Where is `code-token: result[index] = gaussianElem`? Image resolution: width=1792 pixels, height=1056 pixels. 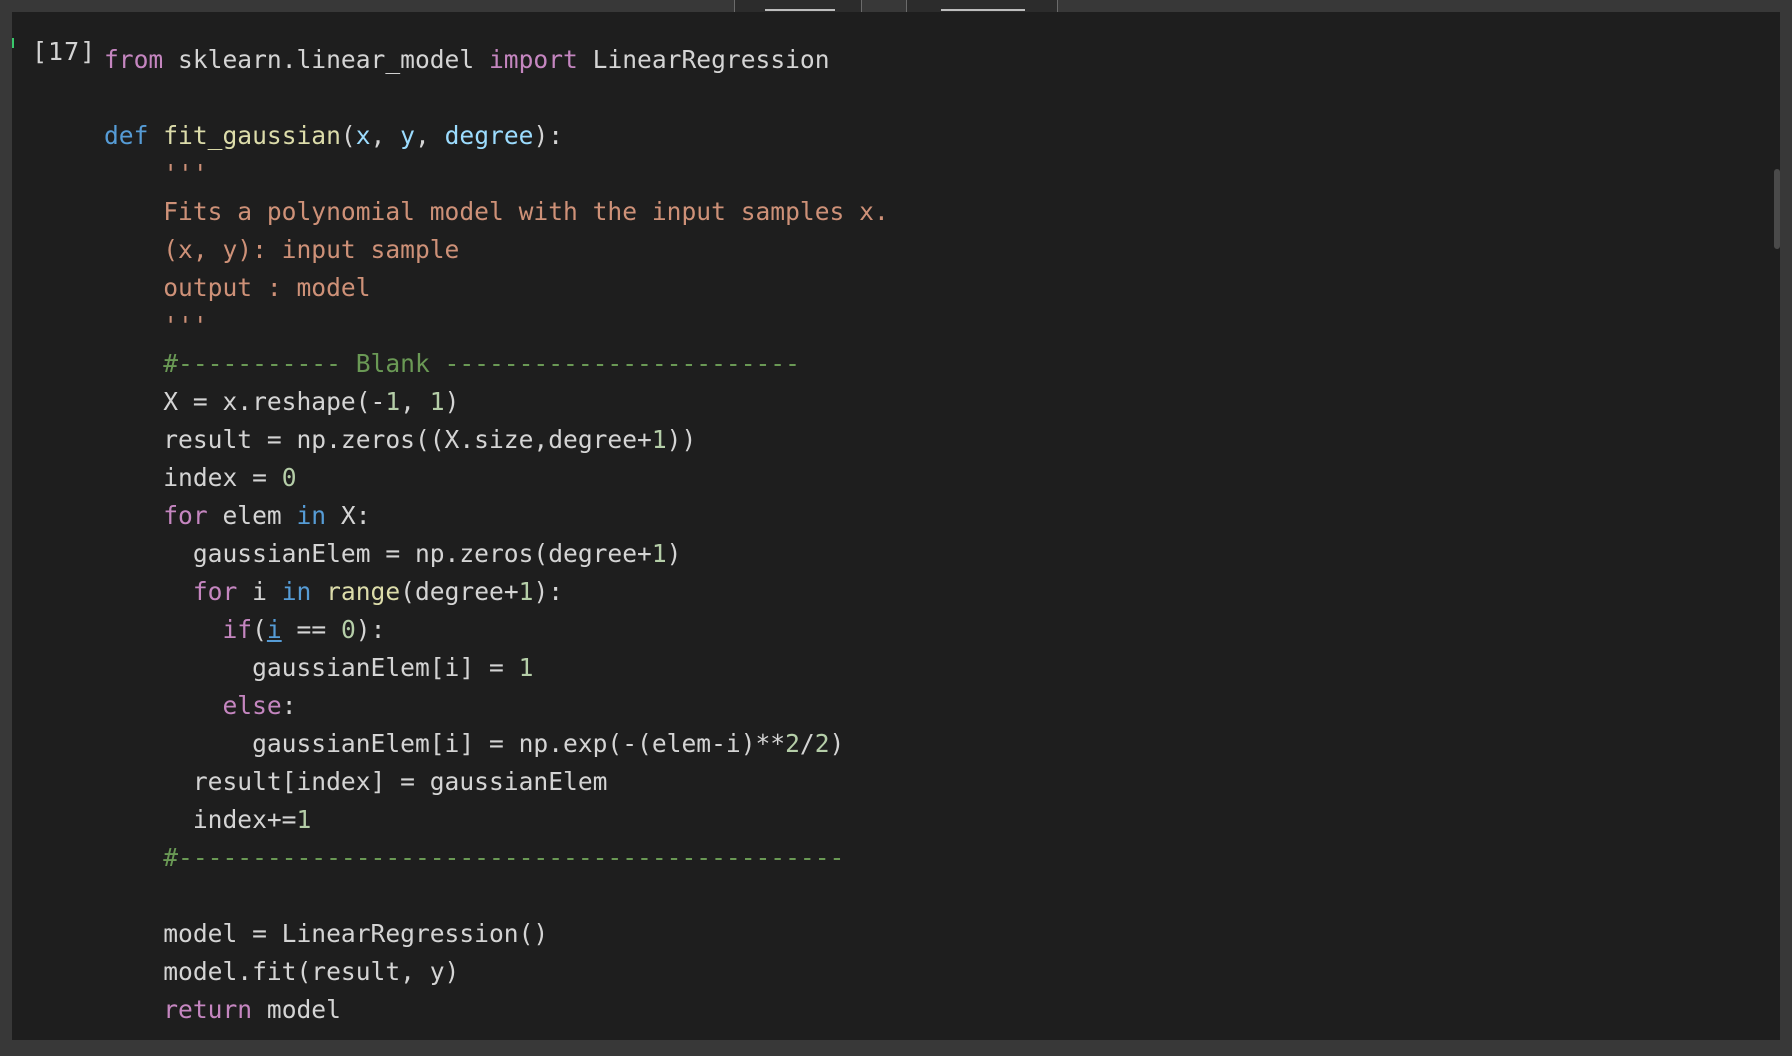
code-token: result[index] = gaussianElem is located at coordinates (356, 781).